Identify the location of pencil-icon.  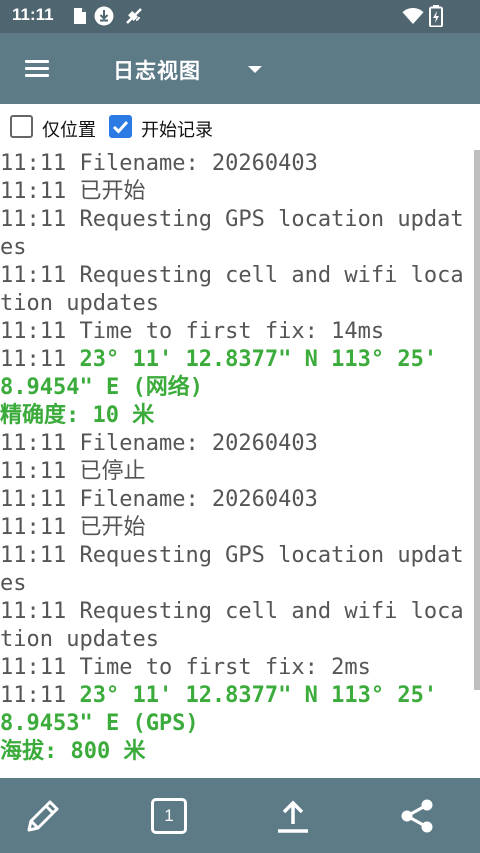
(43, 816).